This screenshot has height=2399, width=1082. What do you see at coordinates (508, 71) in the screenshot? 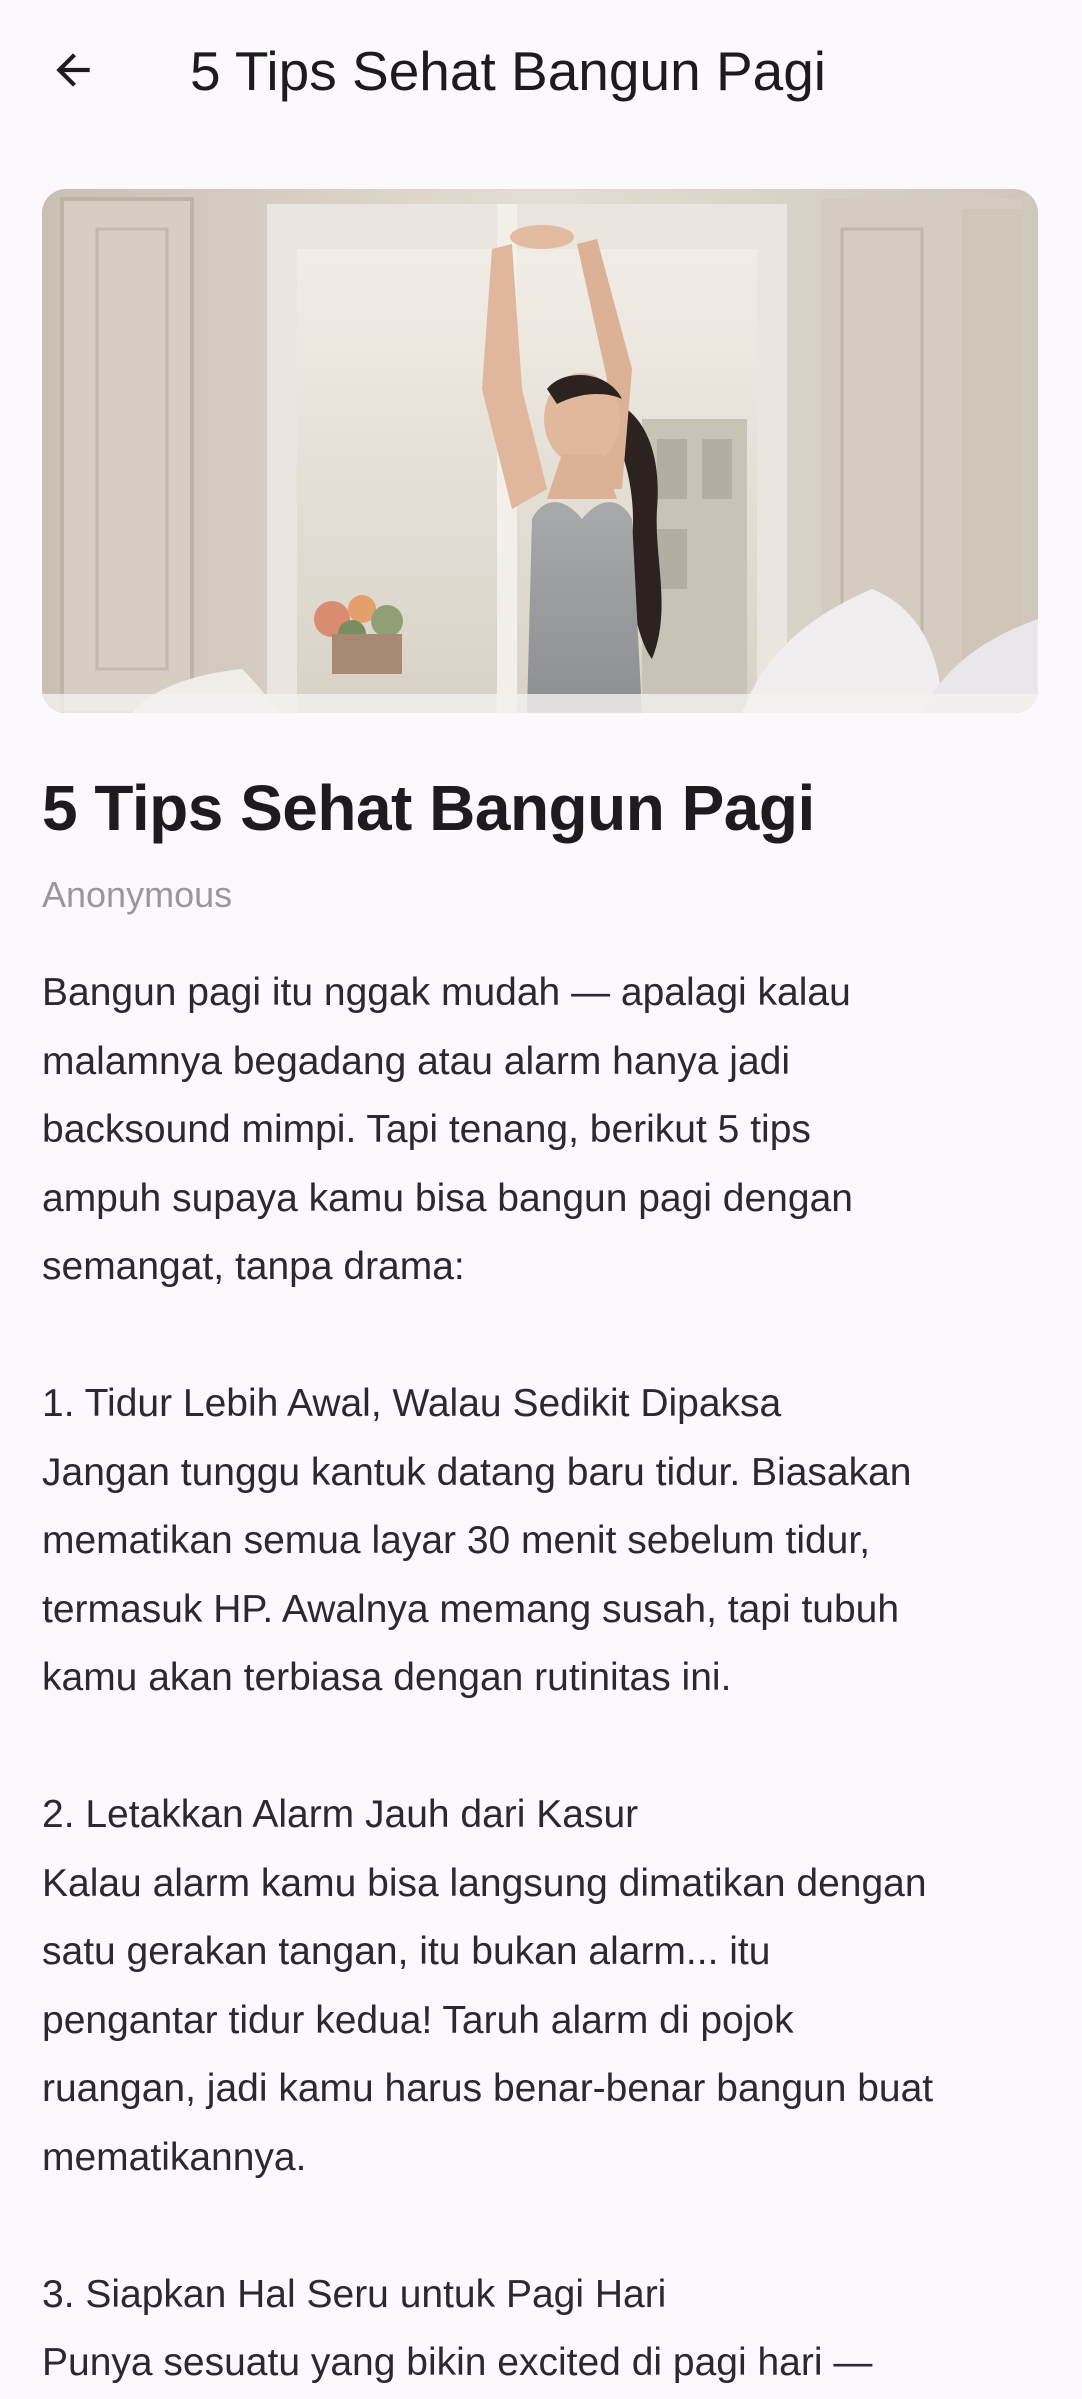
I see `app-bar-title: 5 Tips Sehat Bangun Pagi` at bounding box center [508, 71].